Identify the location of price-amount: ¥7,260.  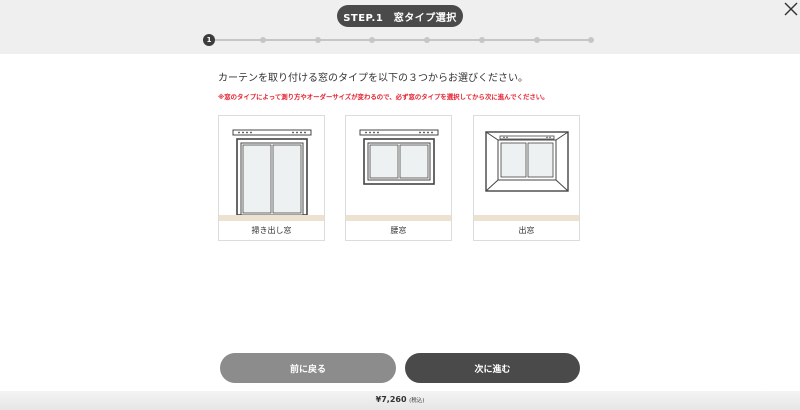
(391, 399).